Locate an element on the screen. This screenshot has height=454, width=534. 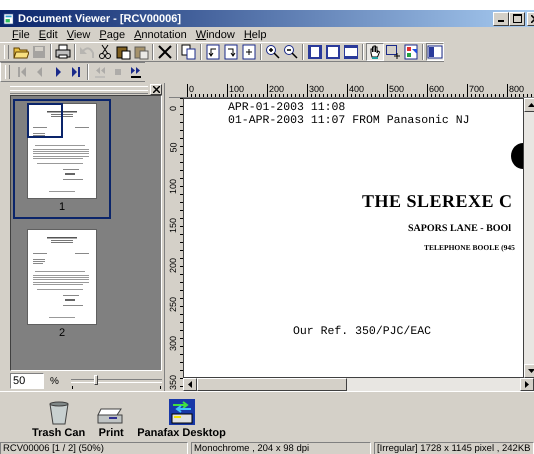
thumbnail: 1 is located at coordinates (62, 159).